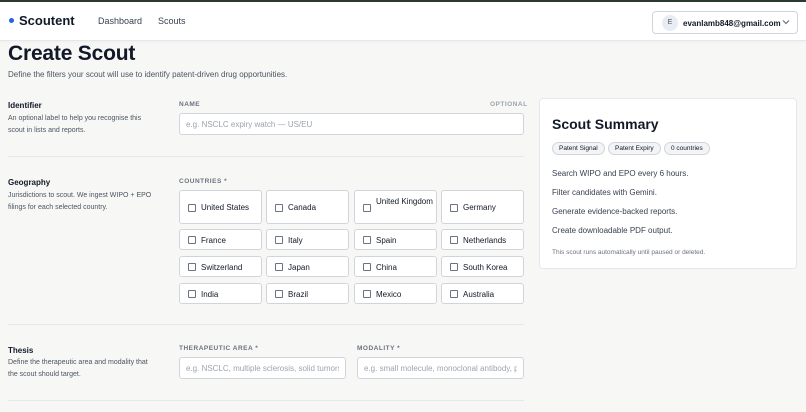 This screenshot has width=806, height=412. What do you see at coordinates (190, 104) in the screenshot?
I see `name-field-label: NAME` at bounding box center [190, 104].